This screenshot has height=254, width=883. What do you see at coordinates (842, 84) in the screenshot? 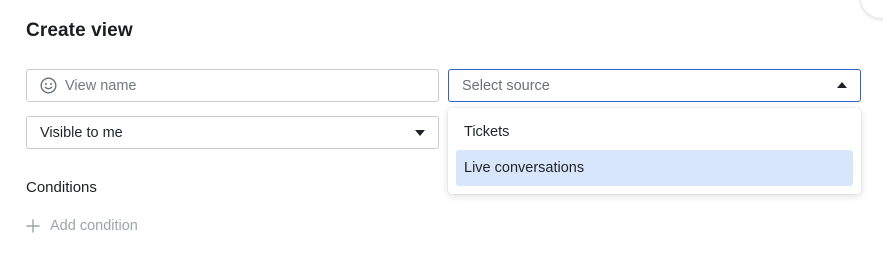
I see `caret-up-icon` at bounding box center [842, 84].